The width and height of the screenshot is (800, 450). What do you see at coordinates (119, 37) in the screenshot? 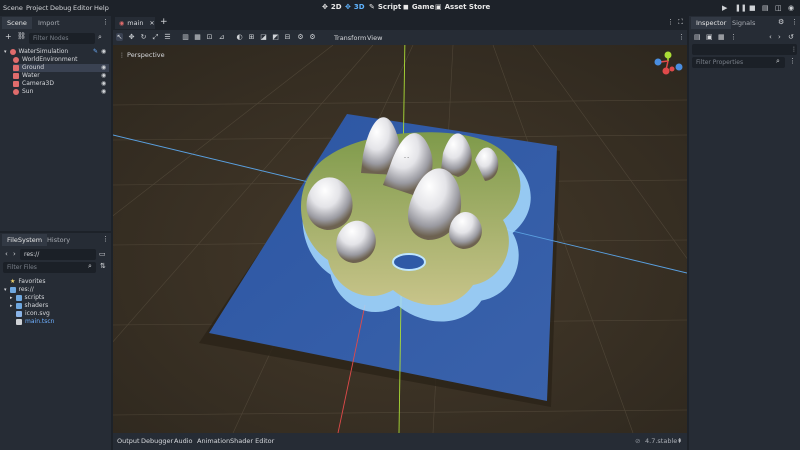
I see `select-tool-icon: ↖` at bounding box center [119, 37].